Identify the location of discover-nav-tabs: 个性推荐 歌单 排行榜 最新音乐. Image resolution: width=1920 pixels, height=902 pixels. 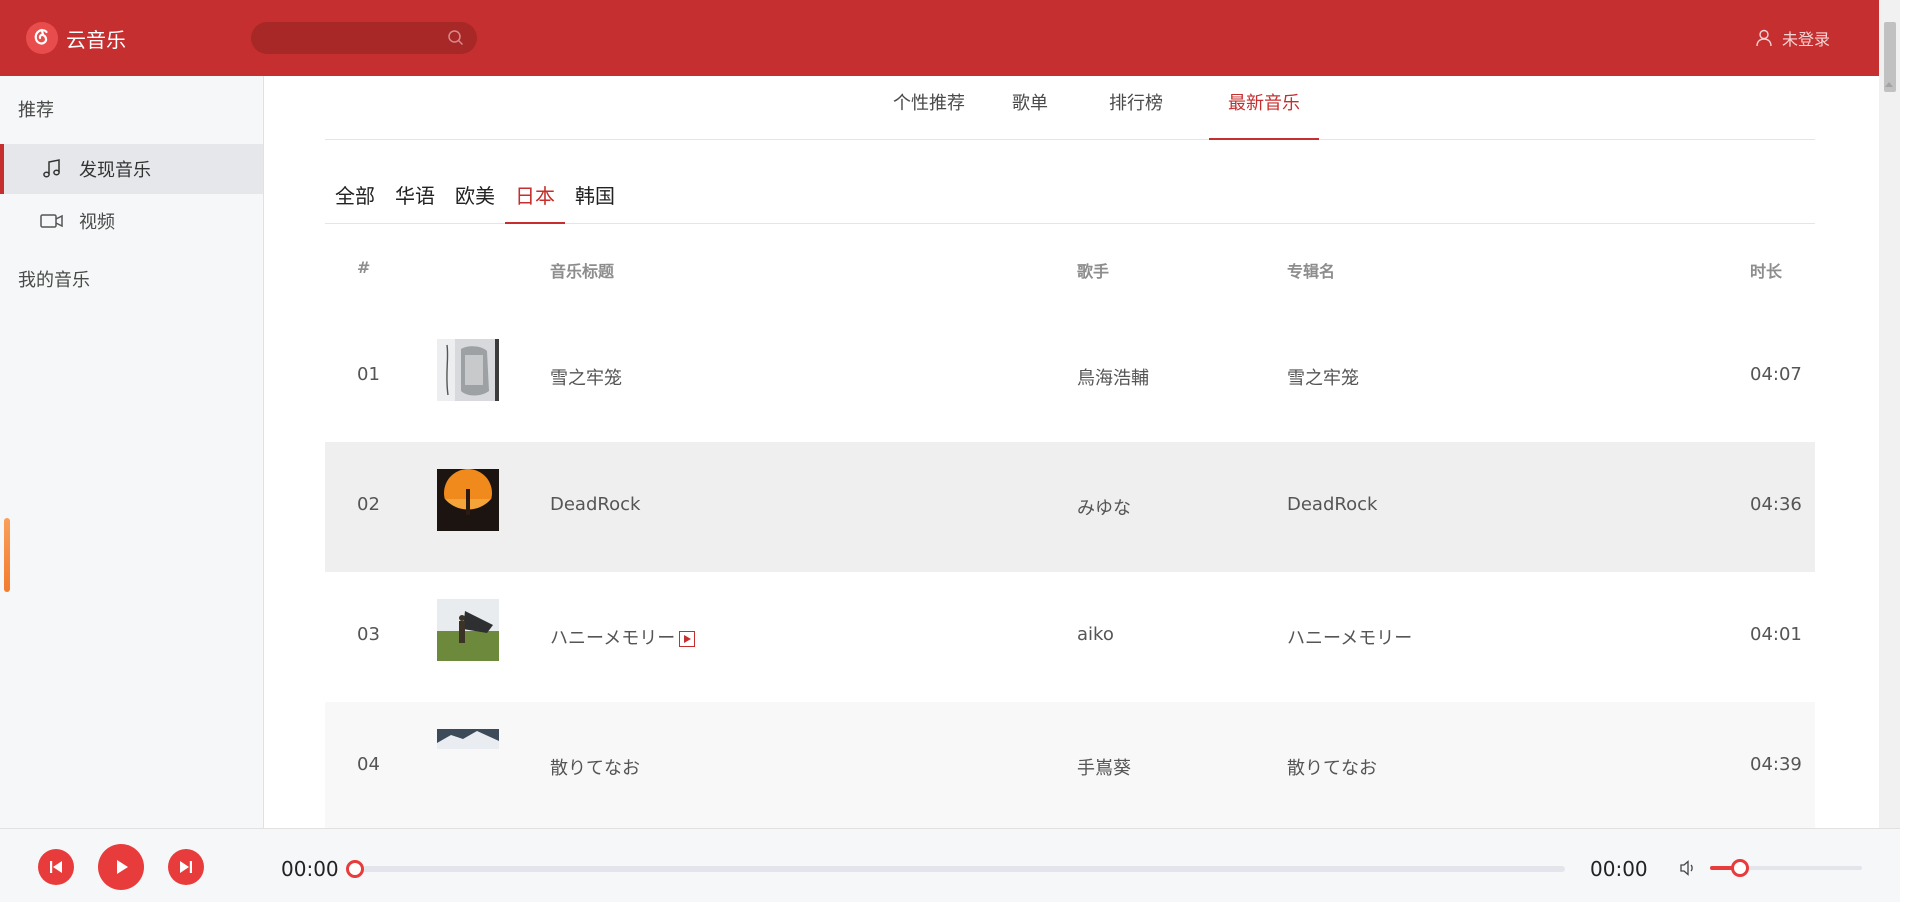
(1070, 108).